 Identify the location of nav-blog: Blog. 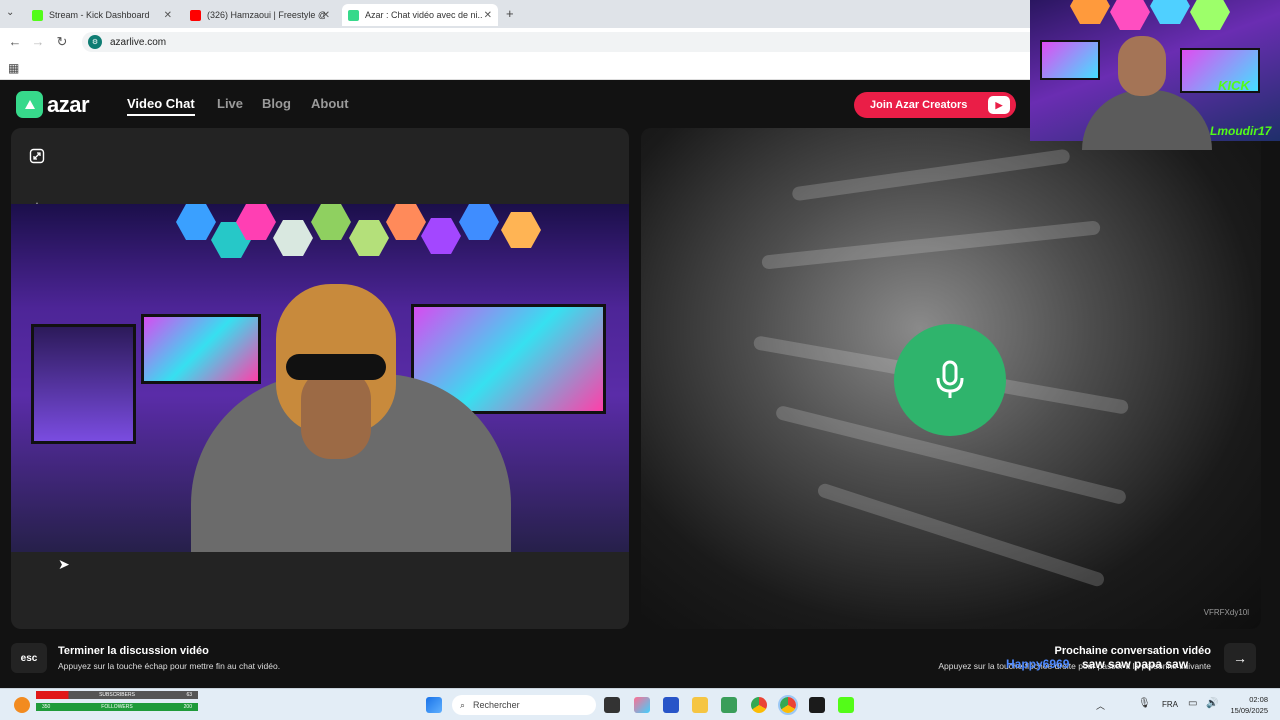
(276, 103).